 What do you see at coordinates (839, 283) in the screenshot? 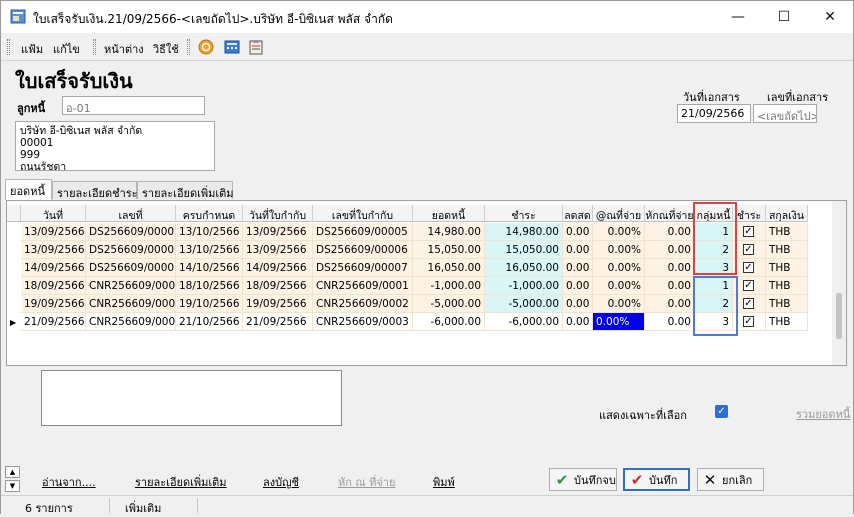
I see `grid-scrollbar` at bounding box center [839, 283].